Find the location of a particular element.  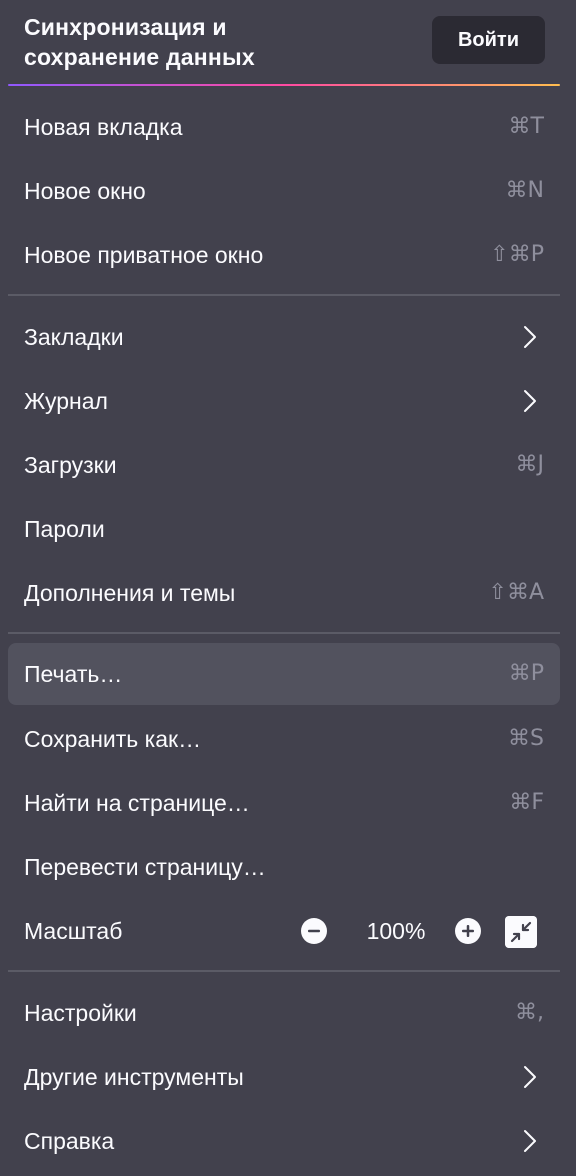

menu-item-bookmarks: Закладки is located at coordinates (284, 337).